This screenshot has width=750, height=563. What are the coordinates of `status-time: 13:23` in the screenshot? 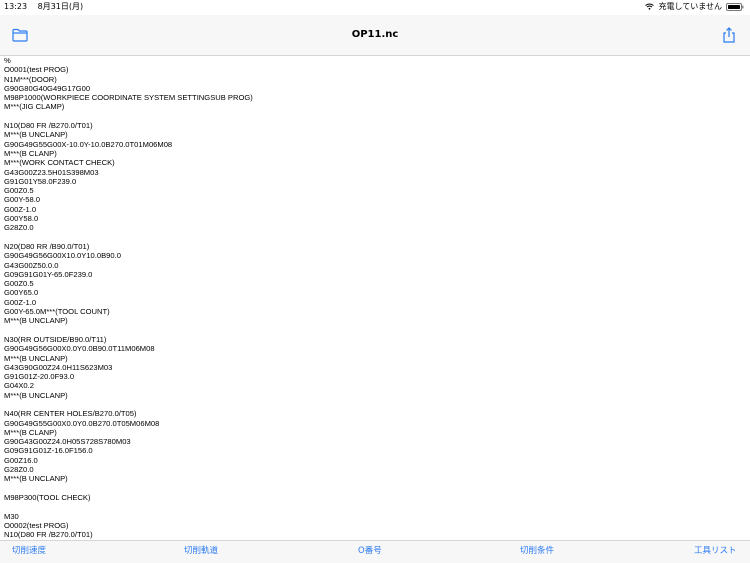 It's located at (16, 6).